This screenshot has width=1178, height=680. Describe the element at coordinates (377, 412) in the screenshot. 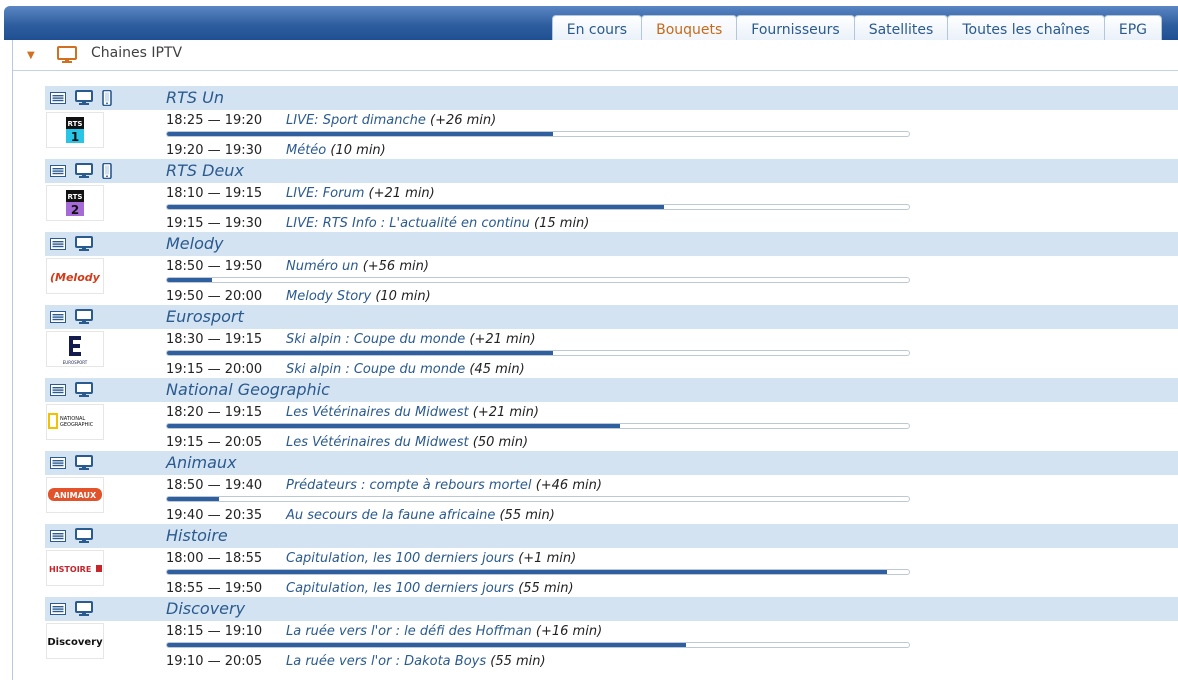

I see `program-now-title: Les Vétérinaires du Midwest` at that location.